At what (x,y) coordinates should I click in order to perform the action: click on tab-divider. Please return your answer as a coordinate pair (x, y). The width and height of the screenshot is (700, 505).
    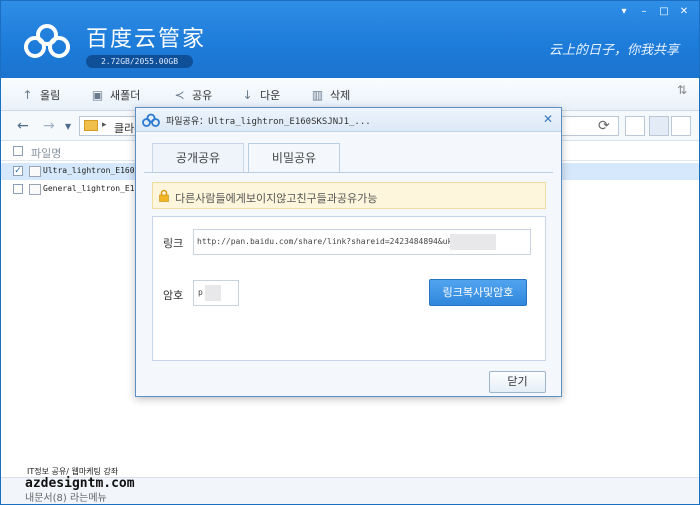
    Looking at the image, I should click on (348, 172).